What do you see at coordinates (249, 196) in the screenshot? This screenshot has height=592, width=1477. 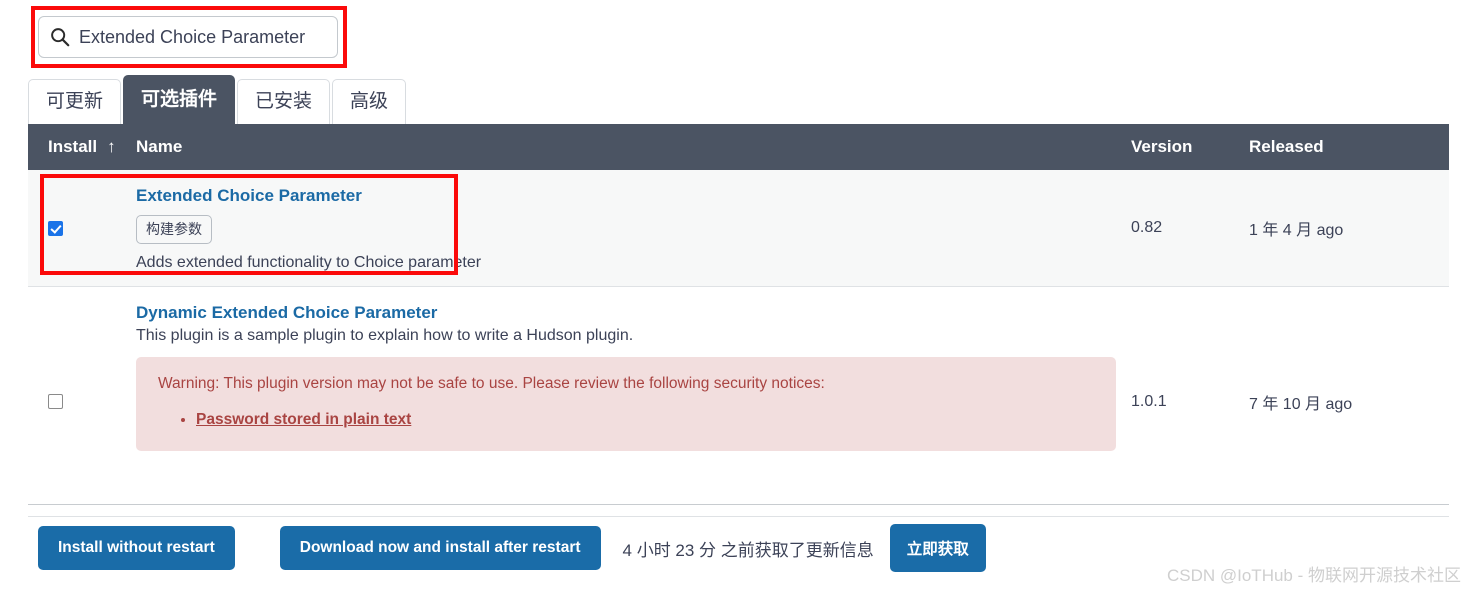 I see `plugin-link: Extended Choice Parameter` at bounding box center [249, 196].